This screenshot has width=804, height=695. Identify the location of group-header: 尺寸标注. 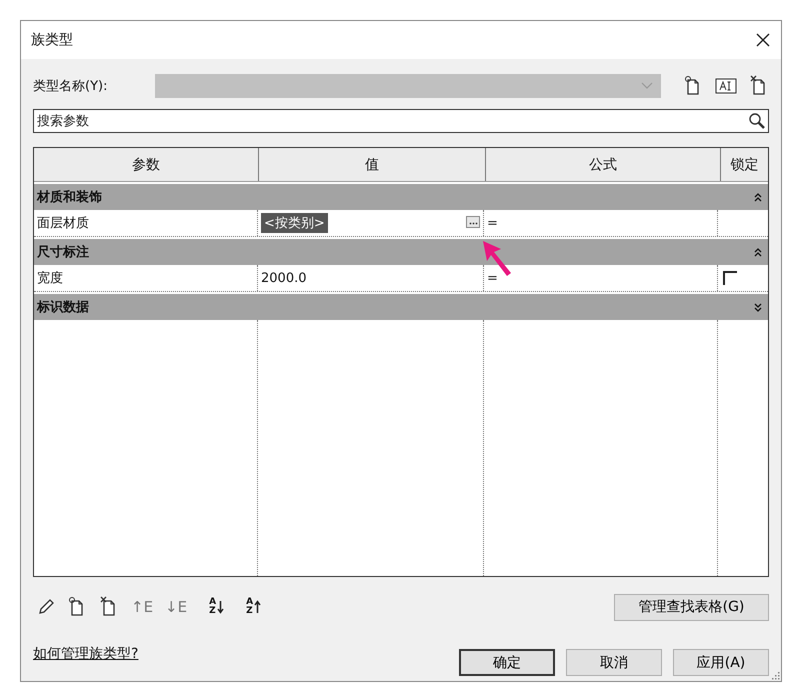
(401, 252).